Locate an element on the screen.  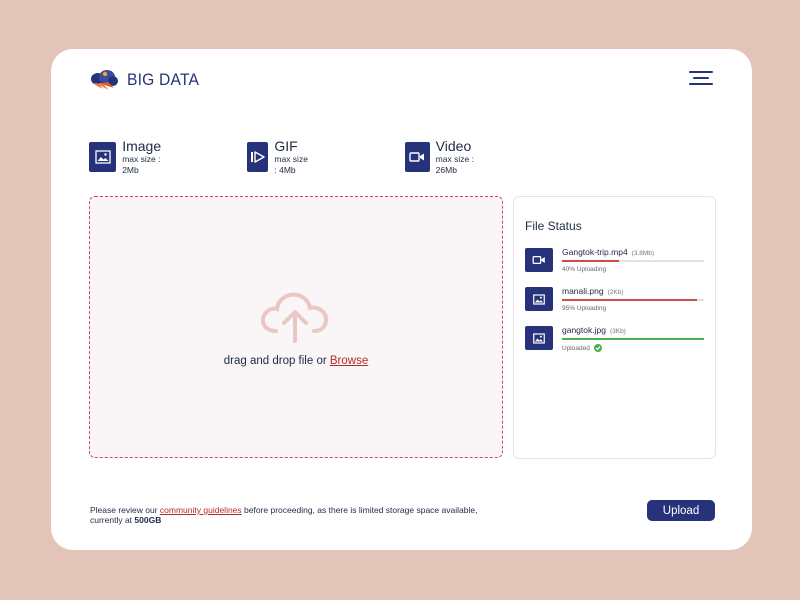
brand-logo: BIG DATA is located at coordinates (147, 80).